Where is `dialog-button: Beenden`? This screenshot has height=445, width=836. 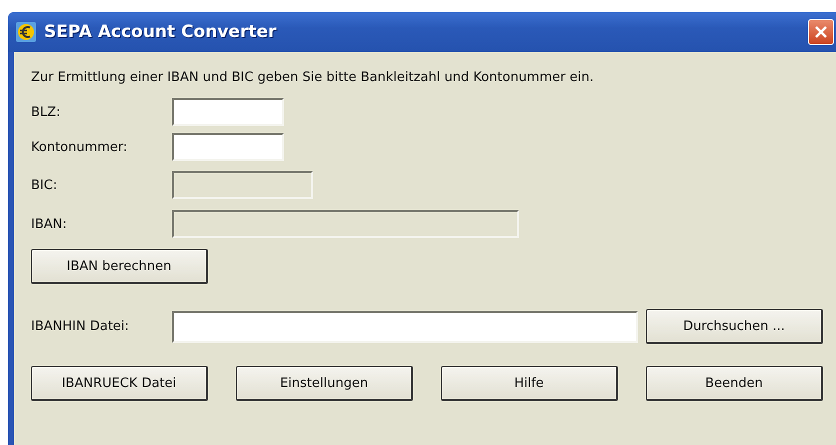 dialog-button: Beenden is located at coordinates (734, 383).